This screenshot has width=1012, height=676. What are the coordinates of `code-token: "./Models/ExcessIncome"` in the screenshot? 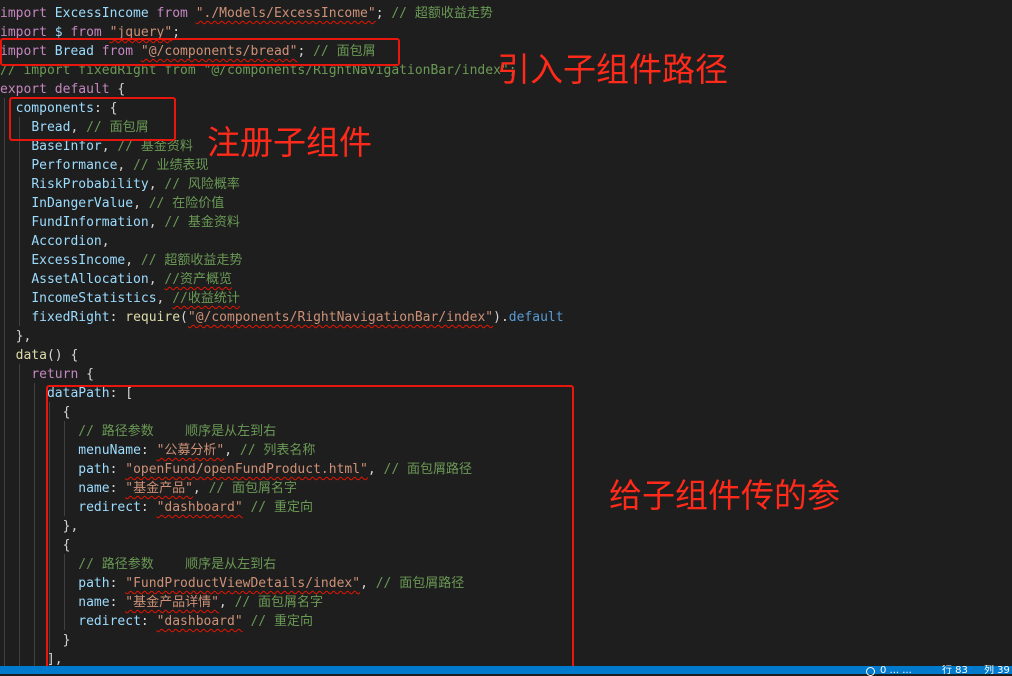 It's located at (285, 13).